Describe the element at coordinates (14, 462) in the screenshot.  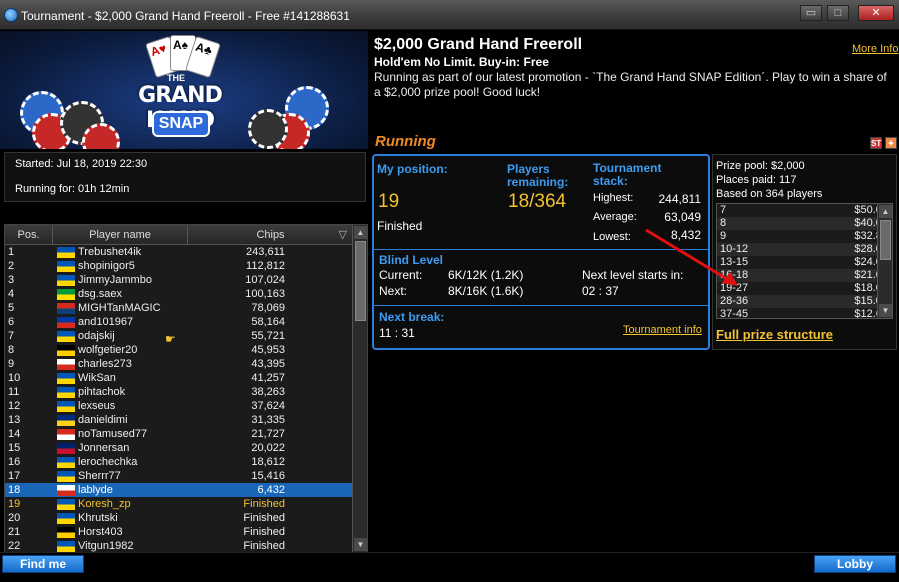
I see `row-pos: 16` at that location.